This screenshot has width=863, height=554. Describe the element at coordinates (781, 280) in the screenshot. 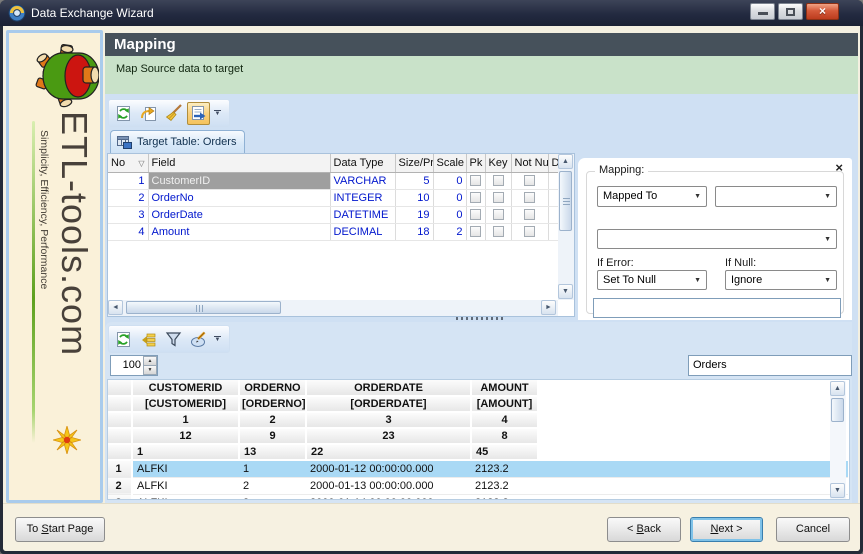

I see `if-null-select: Ignore ▼` at that location.